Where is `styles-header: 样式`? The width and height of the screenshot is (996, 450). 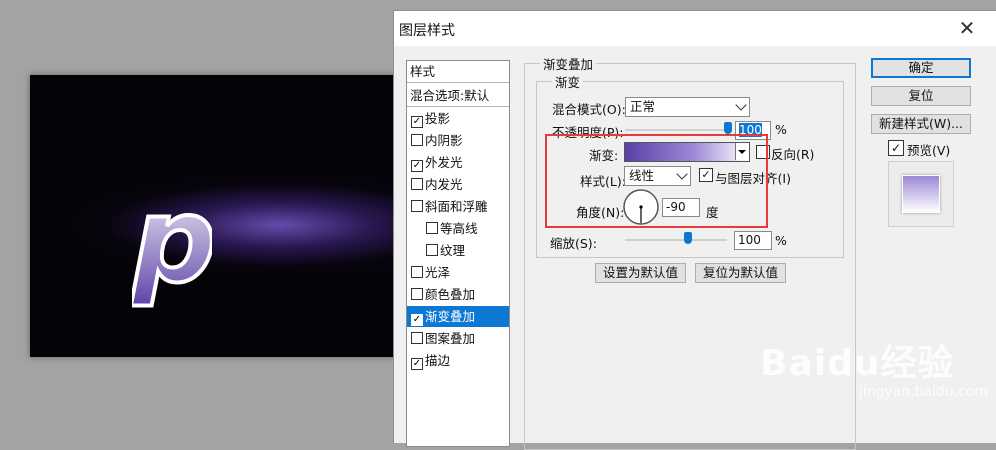
styles-header: 样式 is located at coordinates (461, 71).